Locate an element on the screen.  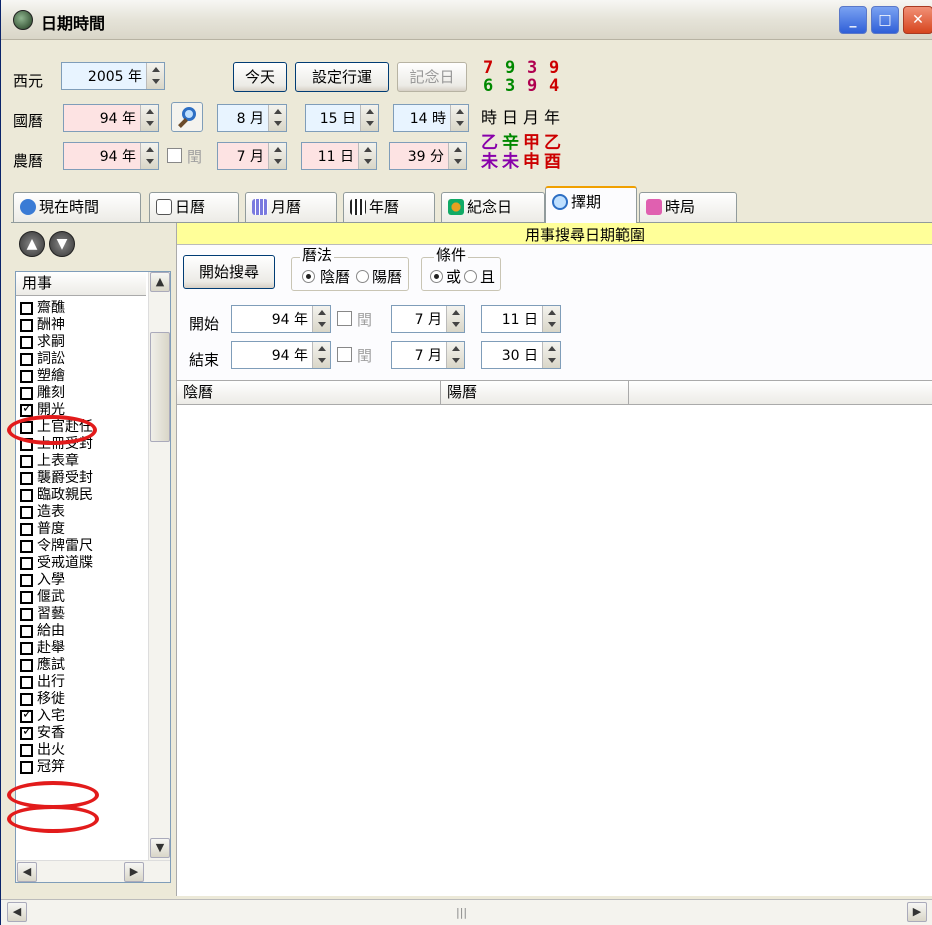
start-search-button: 開始搜尋 is located at coordinates (229, 272).